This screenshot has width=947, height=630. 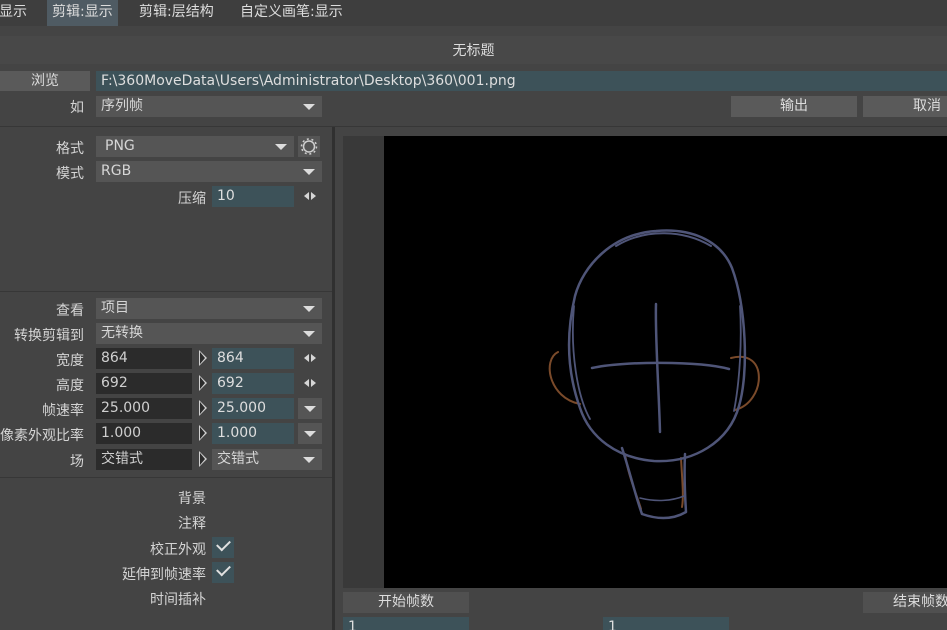 I want to click on correct-aspect-label: 校正外观, so click(x=178, y=550).